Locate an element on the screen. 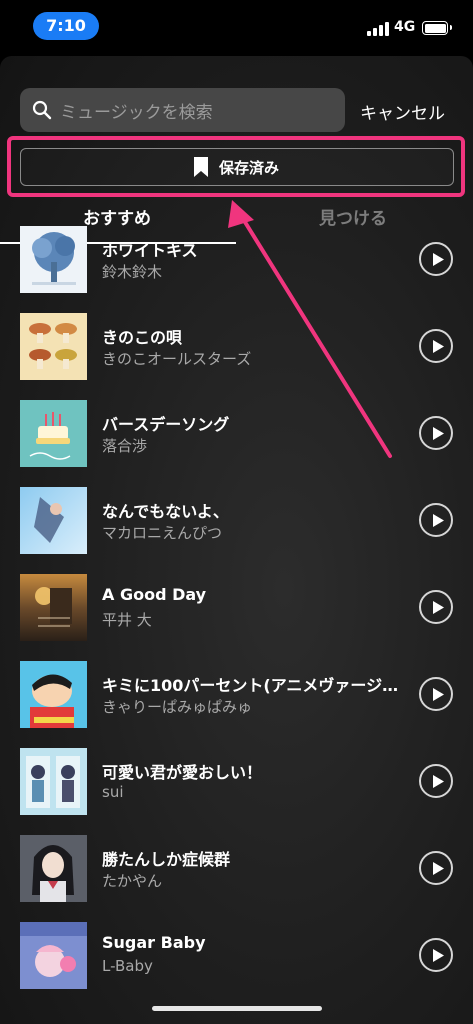  home-indicator is located at coordinates (237, 1008).